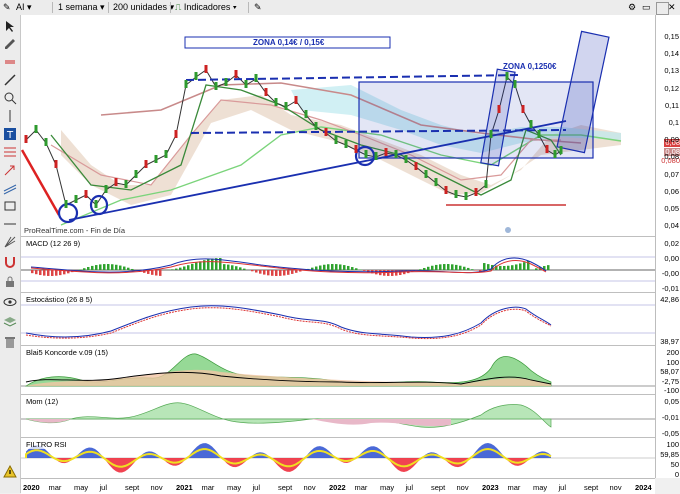  I want to click on trendline-icon, so click(10, 80).